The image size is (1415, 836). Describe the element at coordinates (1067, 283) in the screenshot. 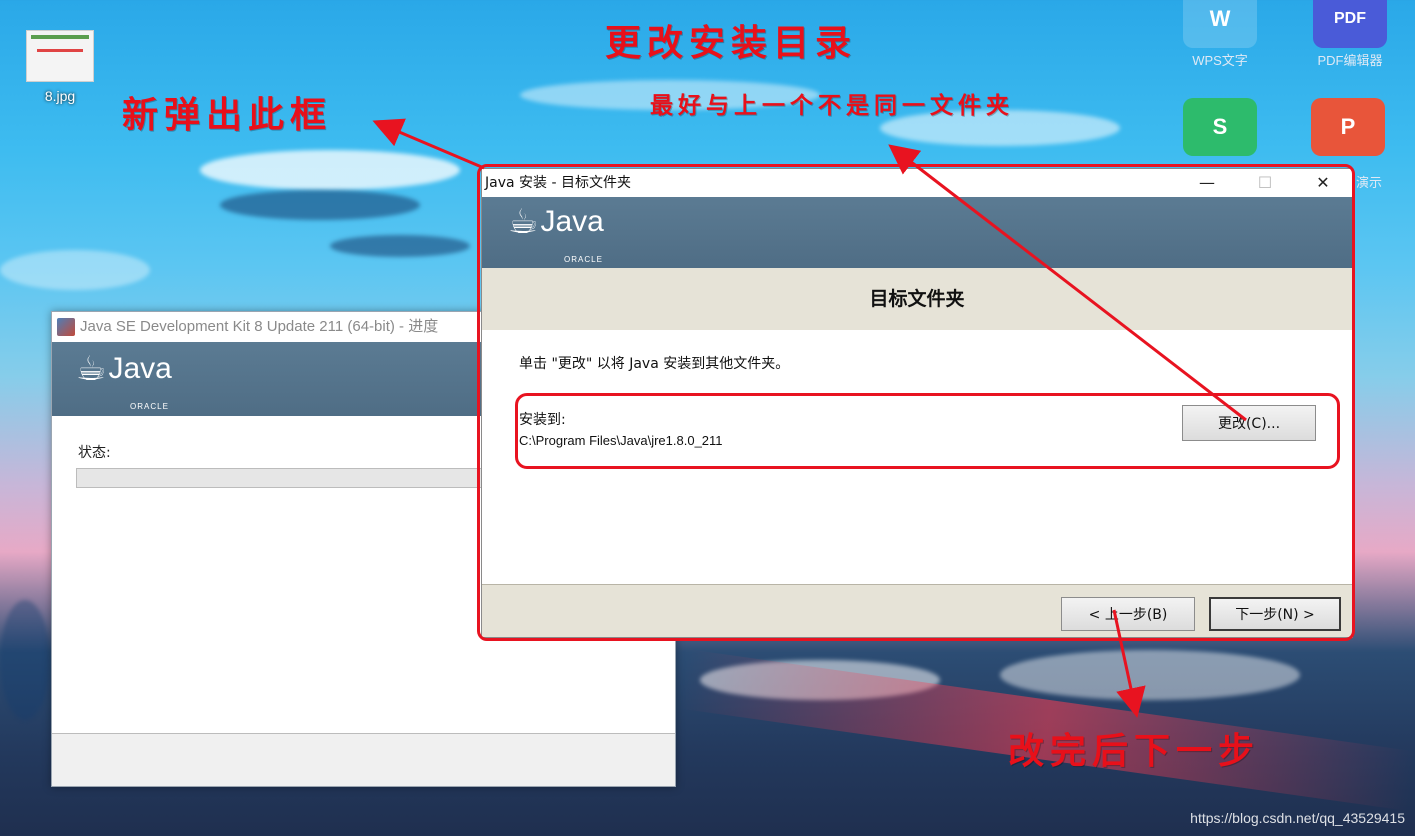

I see `arrow-to-title` at that location.